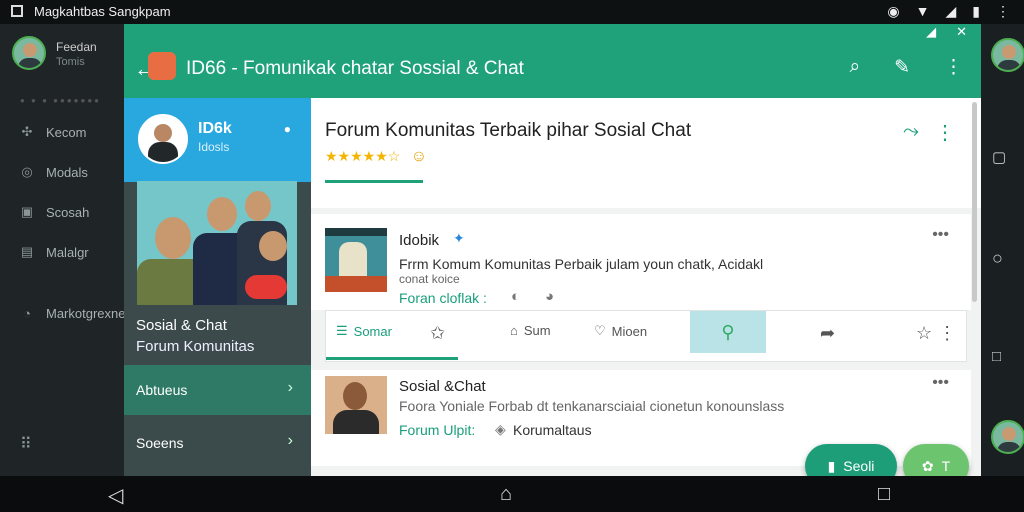  What do you see at coordinates (419, 240) in the screenshot?
I see `post-author: Idobik` at bounding box center [419, 240].